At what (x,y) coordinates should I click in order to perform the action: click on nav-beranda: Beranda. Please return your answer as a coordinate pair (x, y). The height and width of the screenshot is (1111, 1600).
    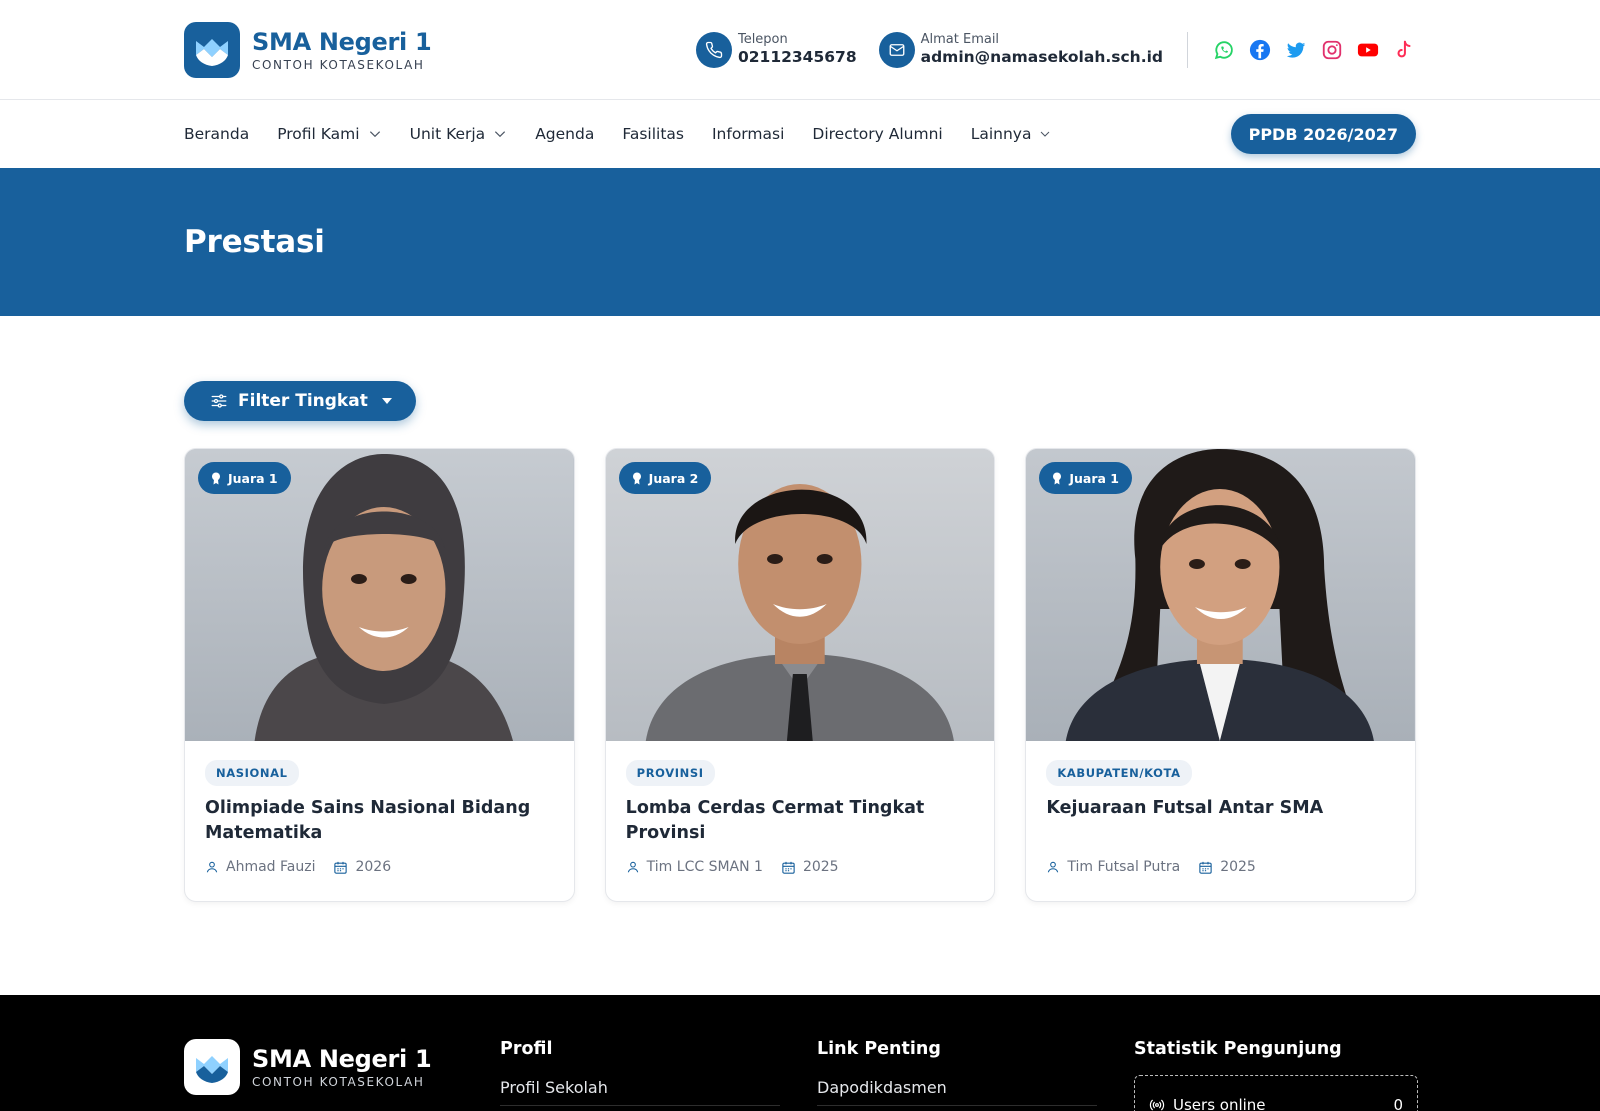
    Looking at the image, I should click on (216, 134).